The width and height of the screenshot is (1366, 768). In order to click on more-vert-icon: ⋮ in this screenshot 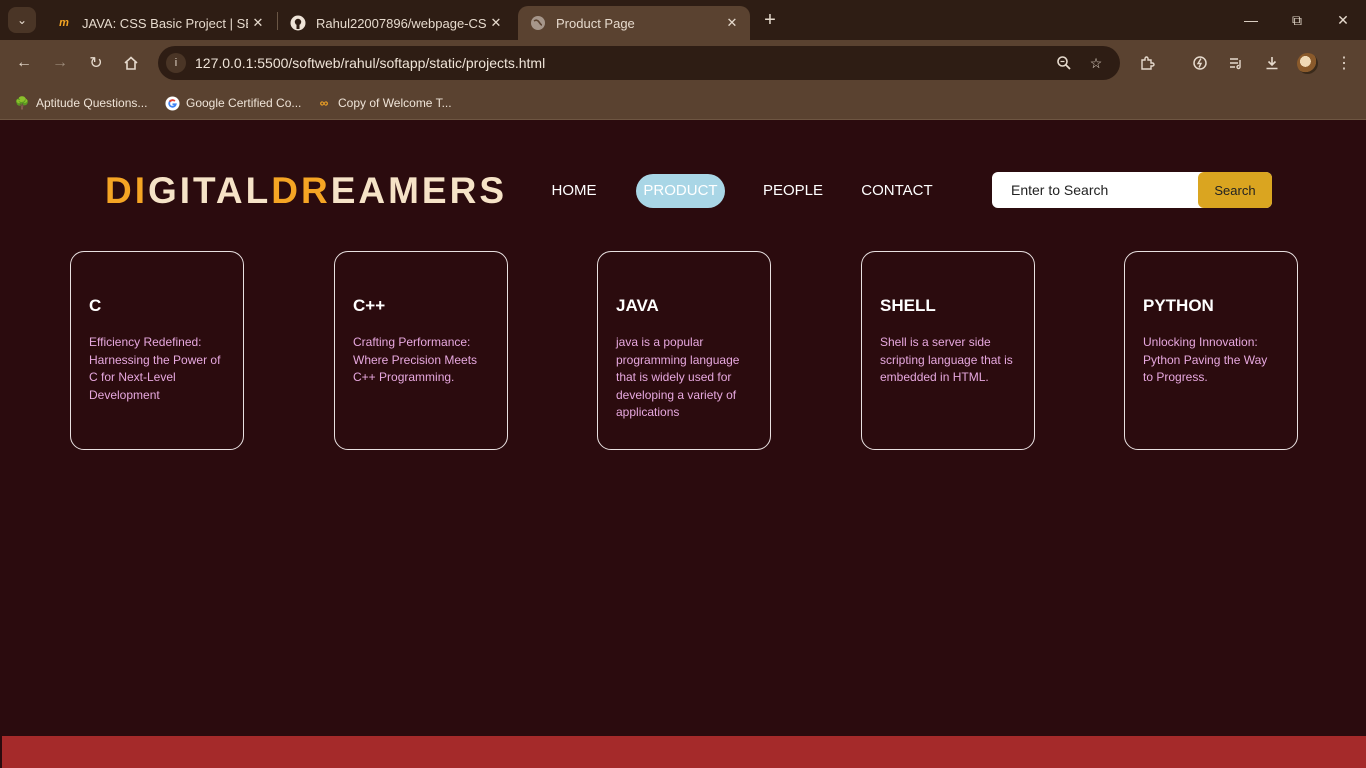, I will do `click(1344, 63)`.